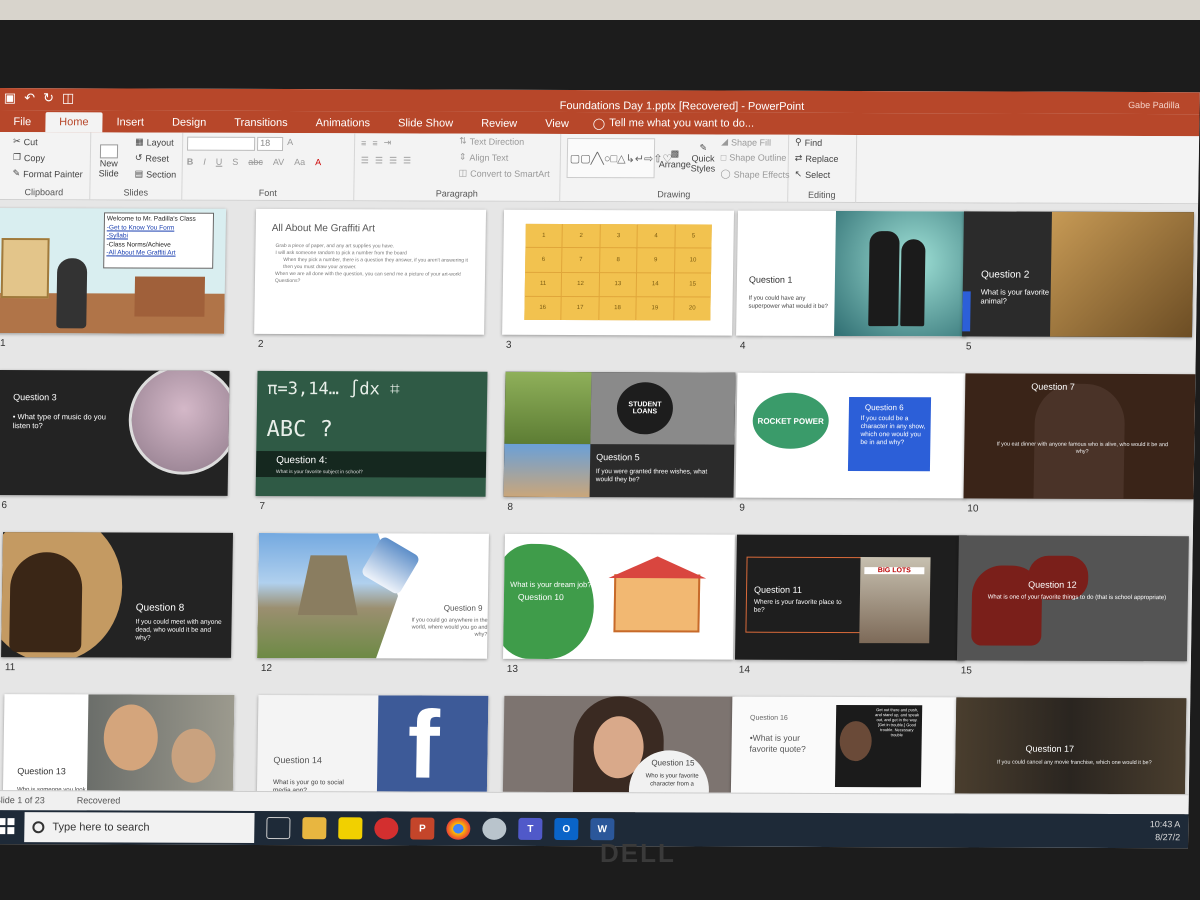 The image size is (1200, 900). What do you see at coordinates (777, 743) in the screenshot?
I see `slide-body: •What is your favorite quote?` at bounding box center [777, 743].